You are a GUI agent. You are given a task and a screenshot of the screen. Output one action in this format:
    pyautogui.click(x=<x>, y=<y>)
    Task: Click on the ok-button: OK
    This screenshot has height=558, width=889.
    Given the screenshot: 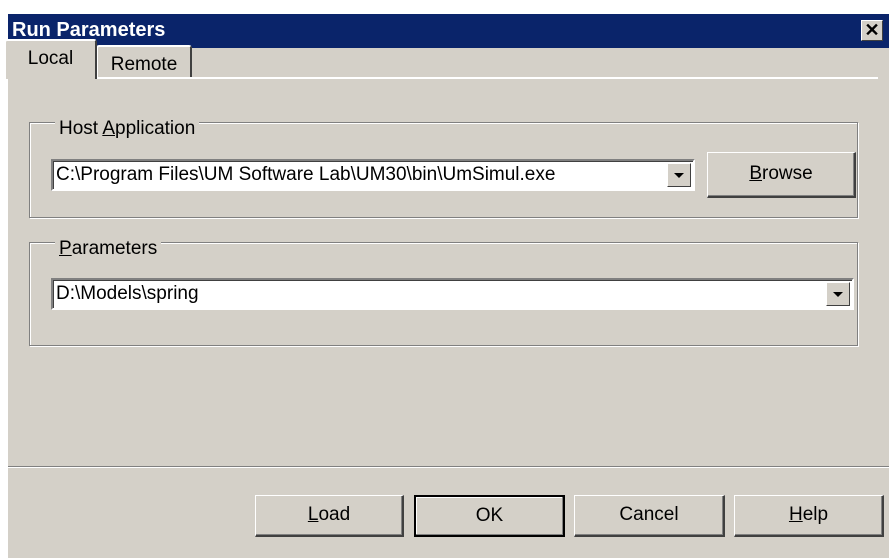 What is the action you would take?
    pyautogui.click(x=489, y=516)
    